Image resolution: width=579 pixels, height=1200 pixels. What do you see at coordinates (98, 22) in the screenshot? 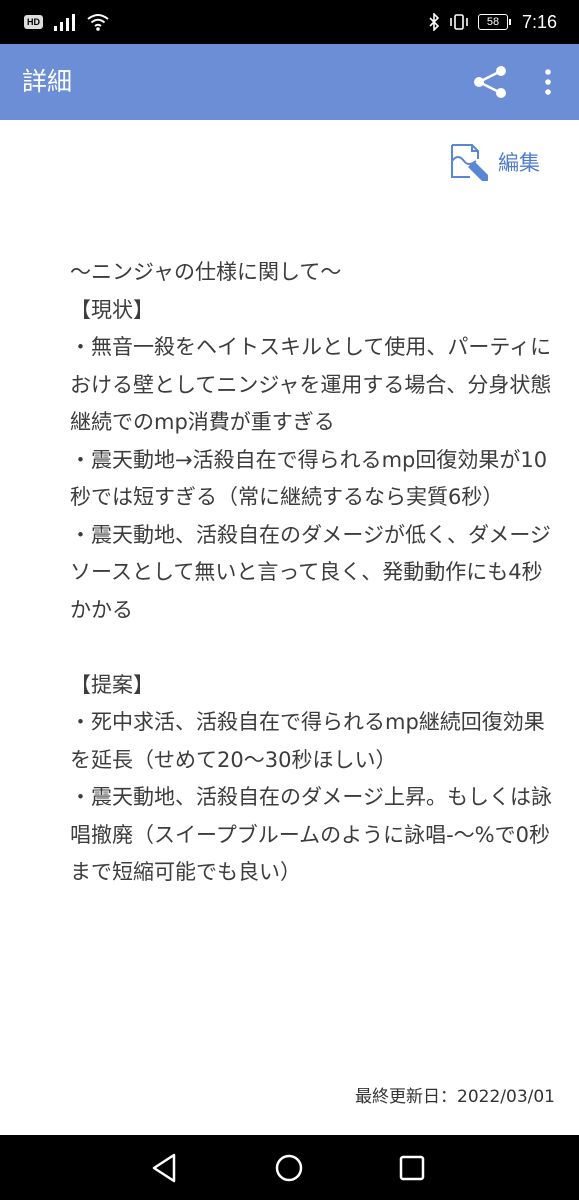
I see `wifi-icon` at bounding box center [98, 22].